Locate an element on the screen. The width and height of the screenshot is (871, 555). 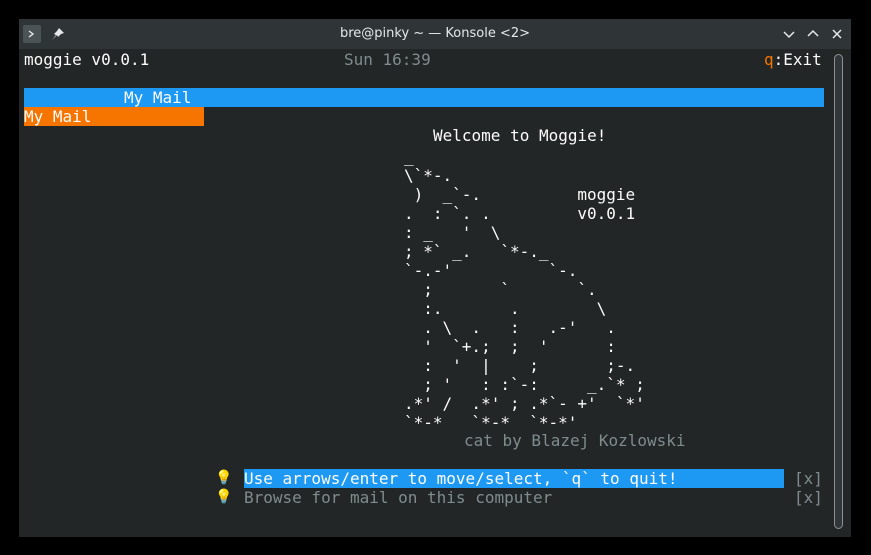
minimize-button is located at coordinates (789, 34).